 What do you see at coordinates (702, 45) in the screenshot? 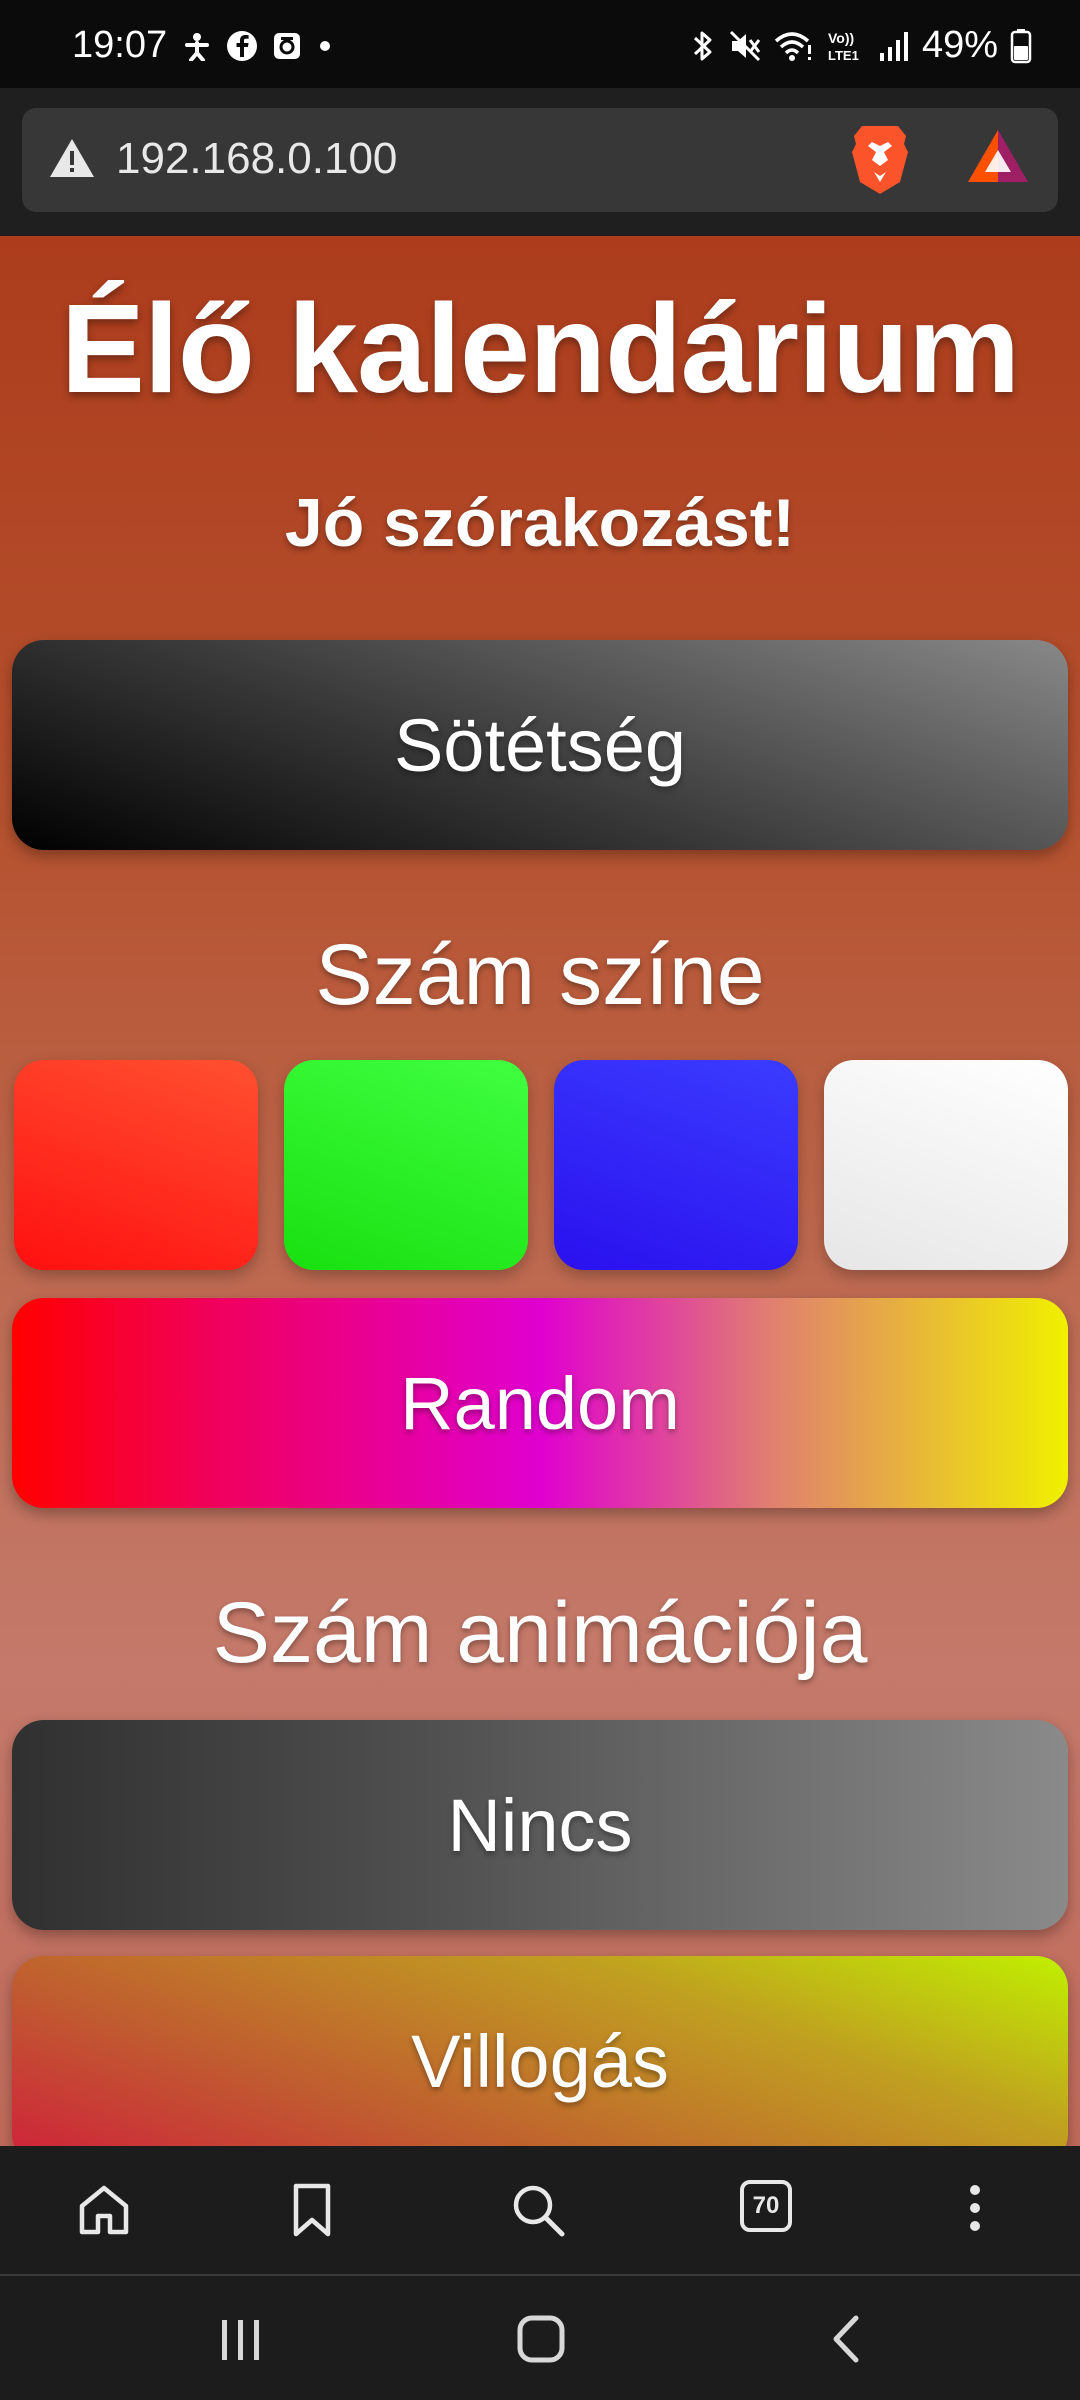
I see `bluetooth-icon` at bounding box center [702, 45].